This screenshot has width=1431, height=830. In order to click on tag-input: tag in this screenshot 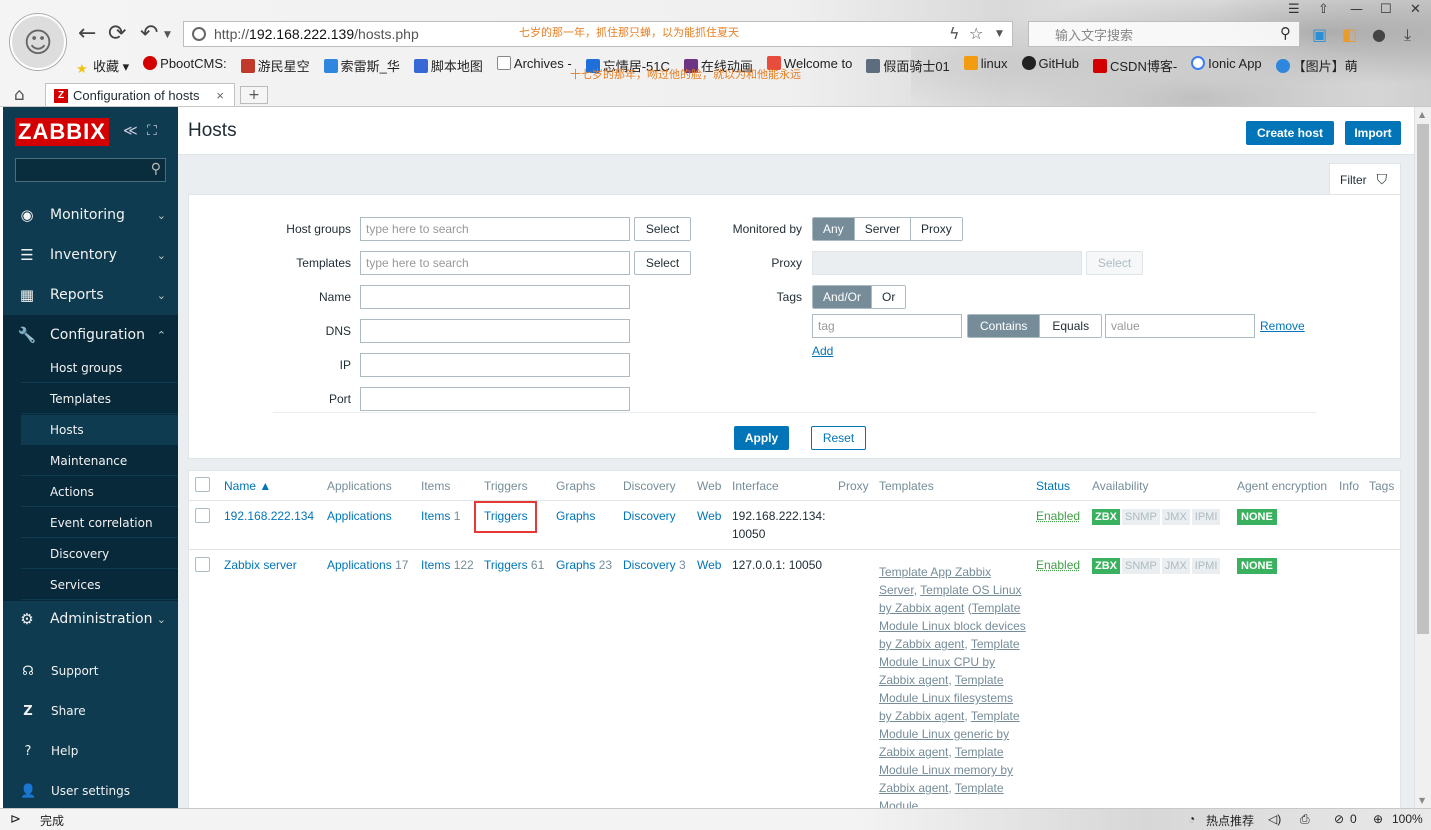, I will do `click(887, 326)`.